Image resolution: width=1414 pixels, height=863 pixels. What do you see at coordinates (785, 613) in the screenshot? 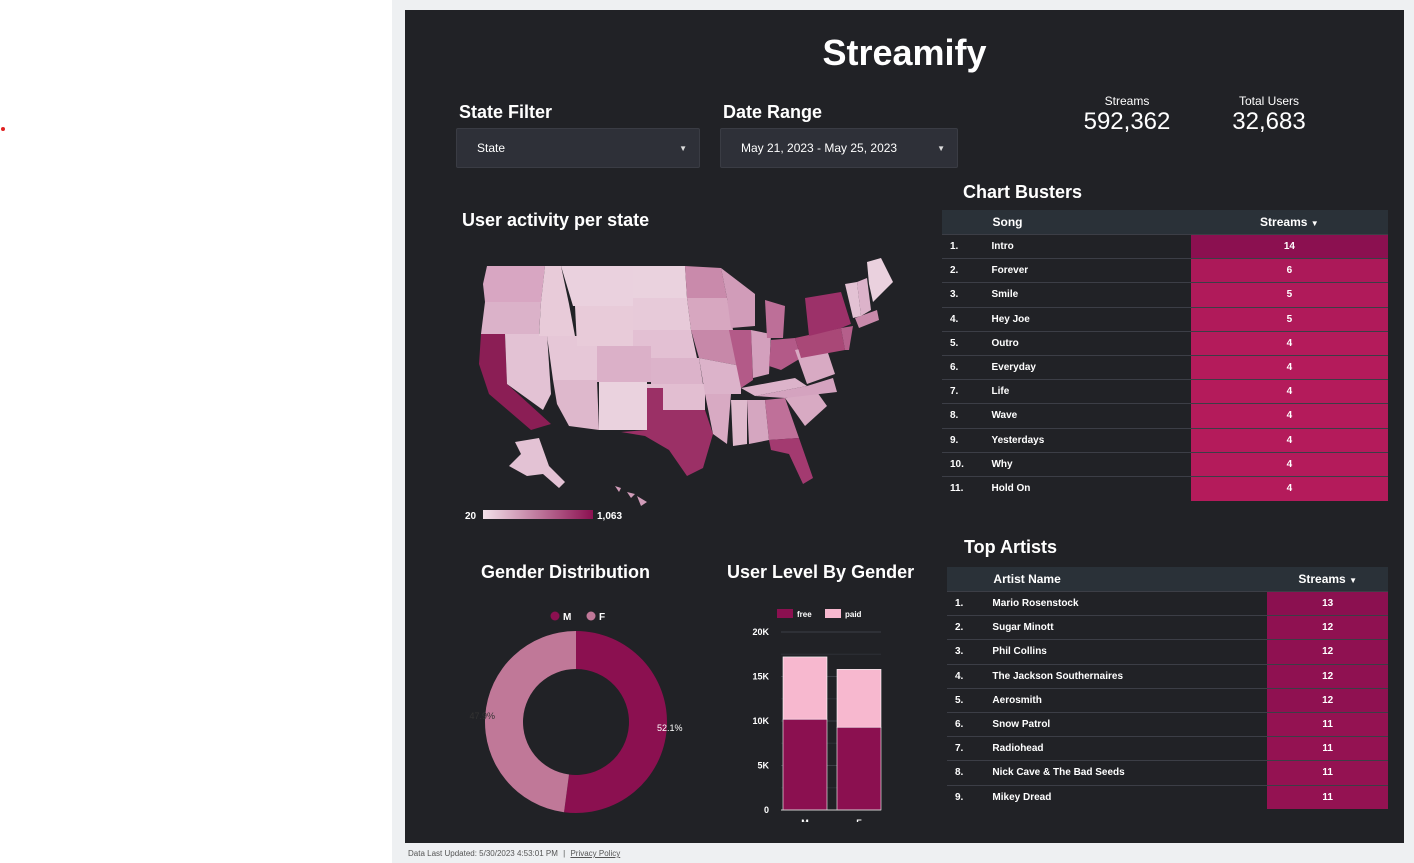
I see `legend-swatch` at bounding box center [785, 613].